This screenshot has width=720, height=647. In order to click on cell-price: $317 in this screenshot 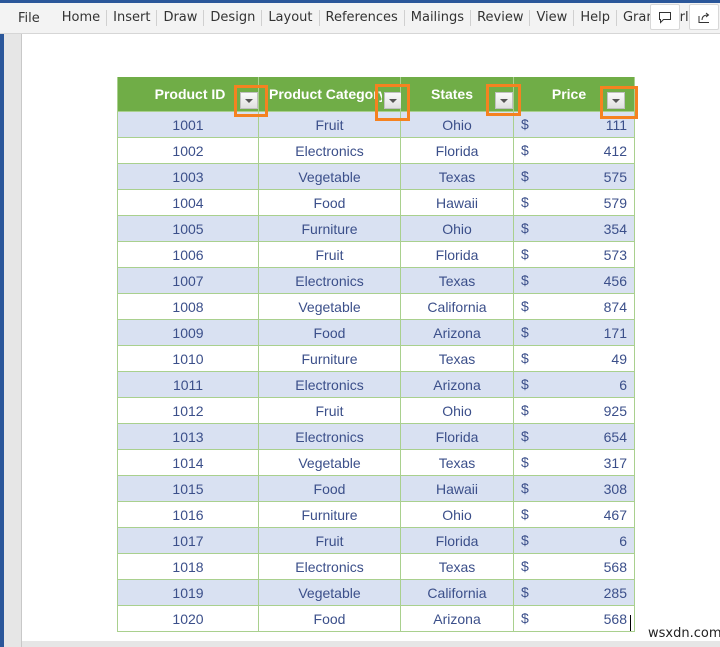, I will do `click(574, 462)`.